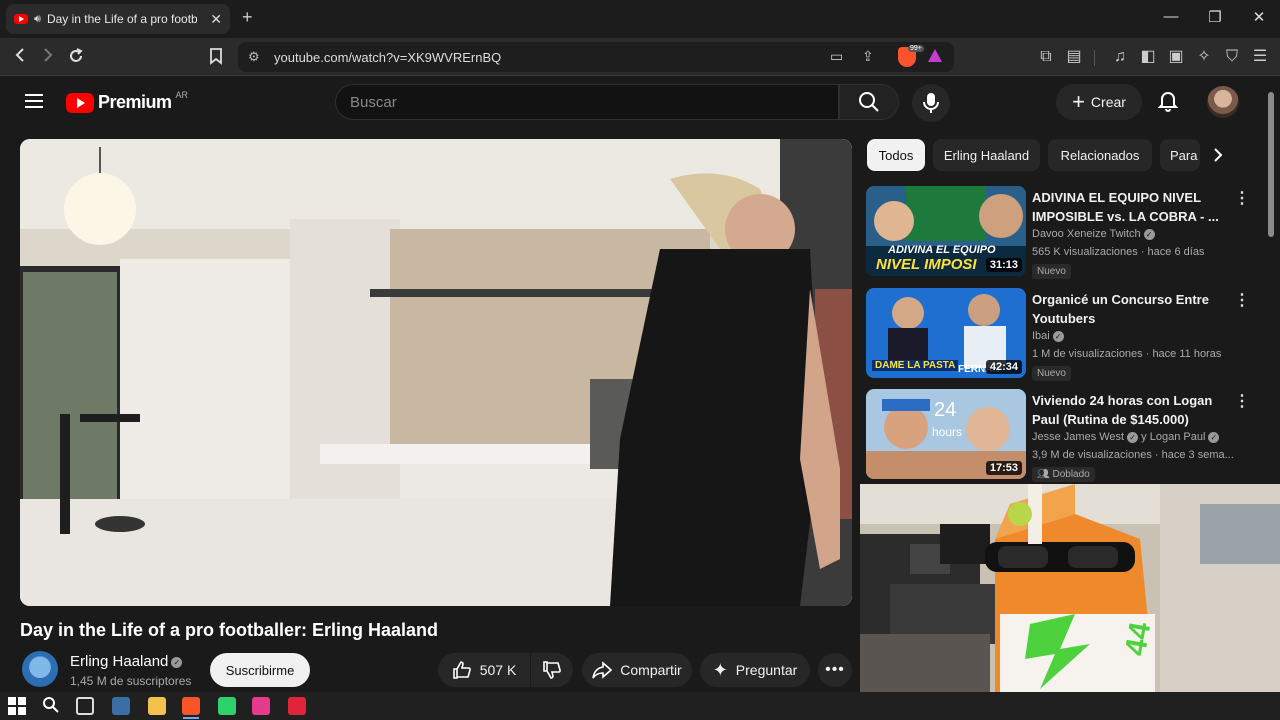 The height and width of the screenshot is (720, 1280). I want to click on video-thumbnail: ADIVINA EL EQUIPO NIVEL IMPOSI 31:13, so click(946, 231).